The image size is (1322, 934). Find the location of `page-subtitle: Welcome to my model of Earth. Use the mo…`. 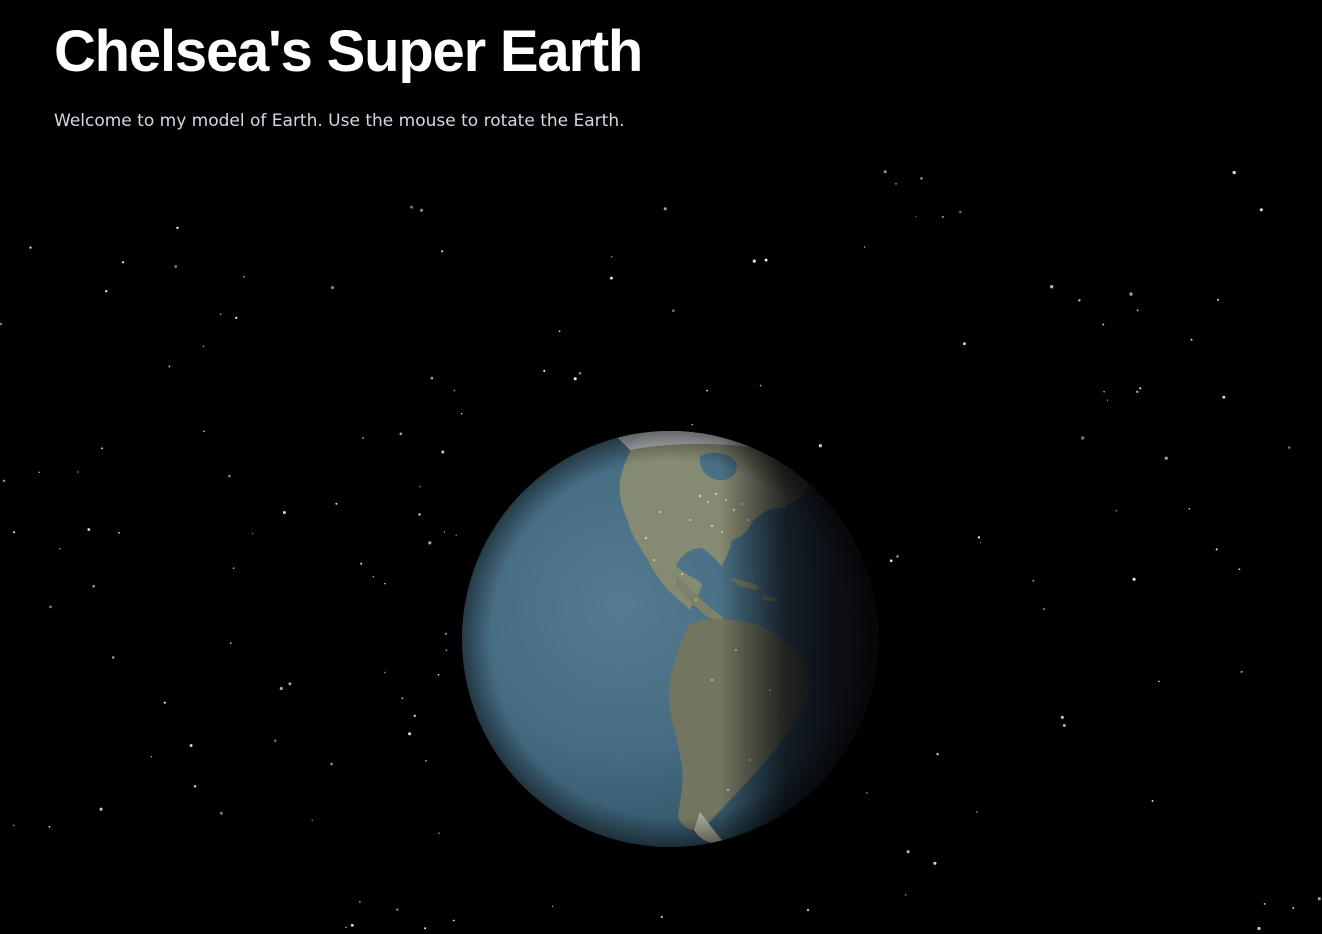

page-subtitle: Welcome to my model of Earth. Use the mo… is located at coordinates (339, 121).